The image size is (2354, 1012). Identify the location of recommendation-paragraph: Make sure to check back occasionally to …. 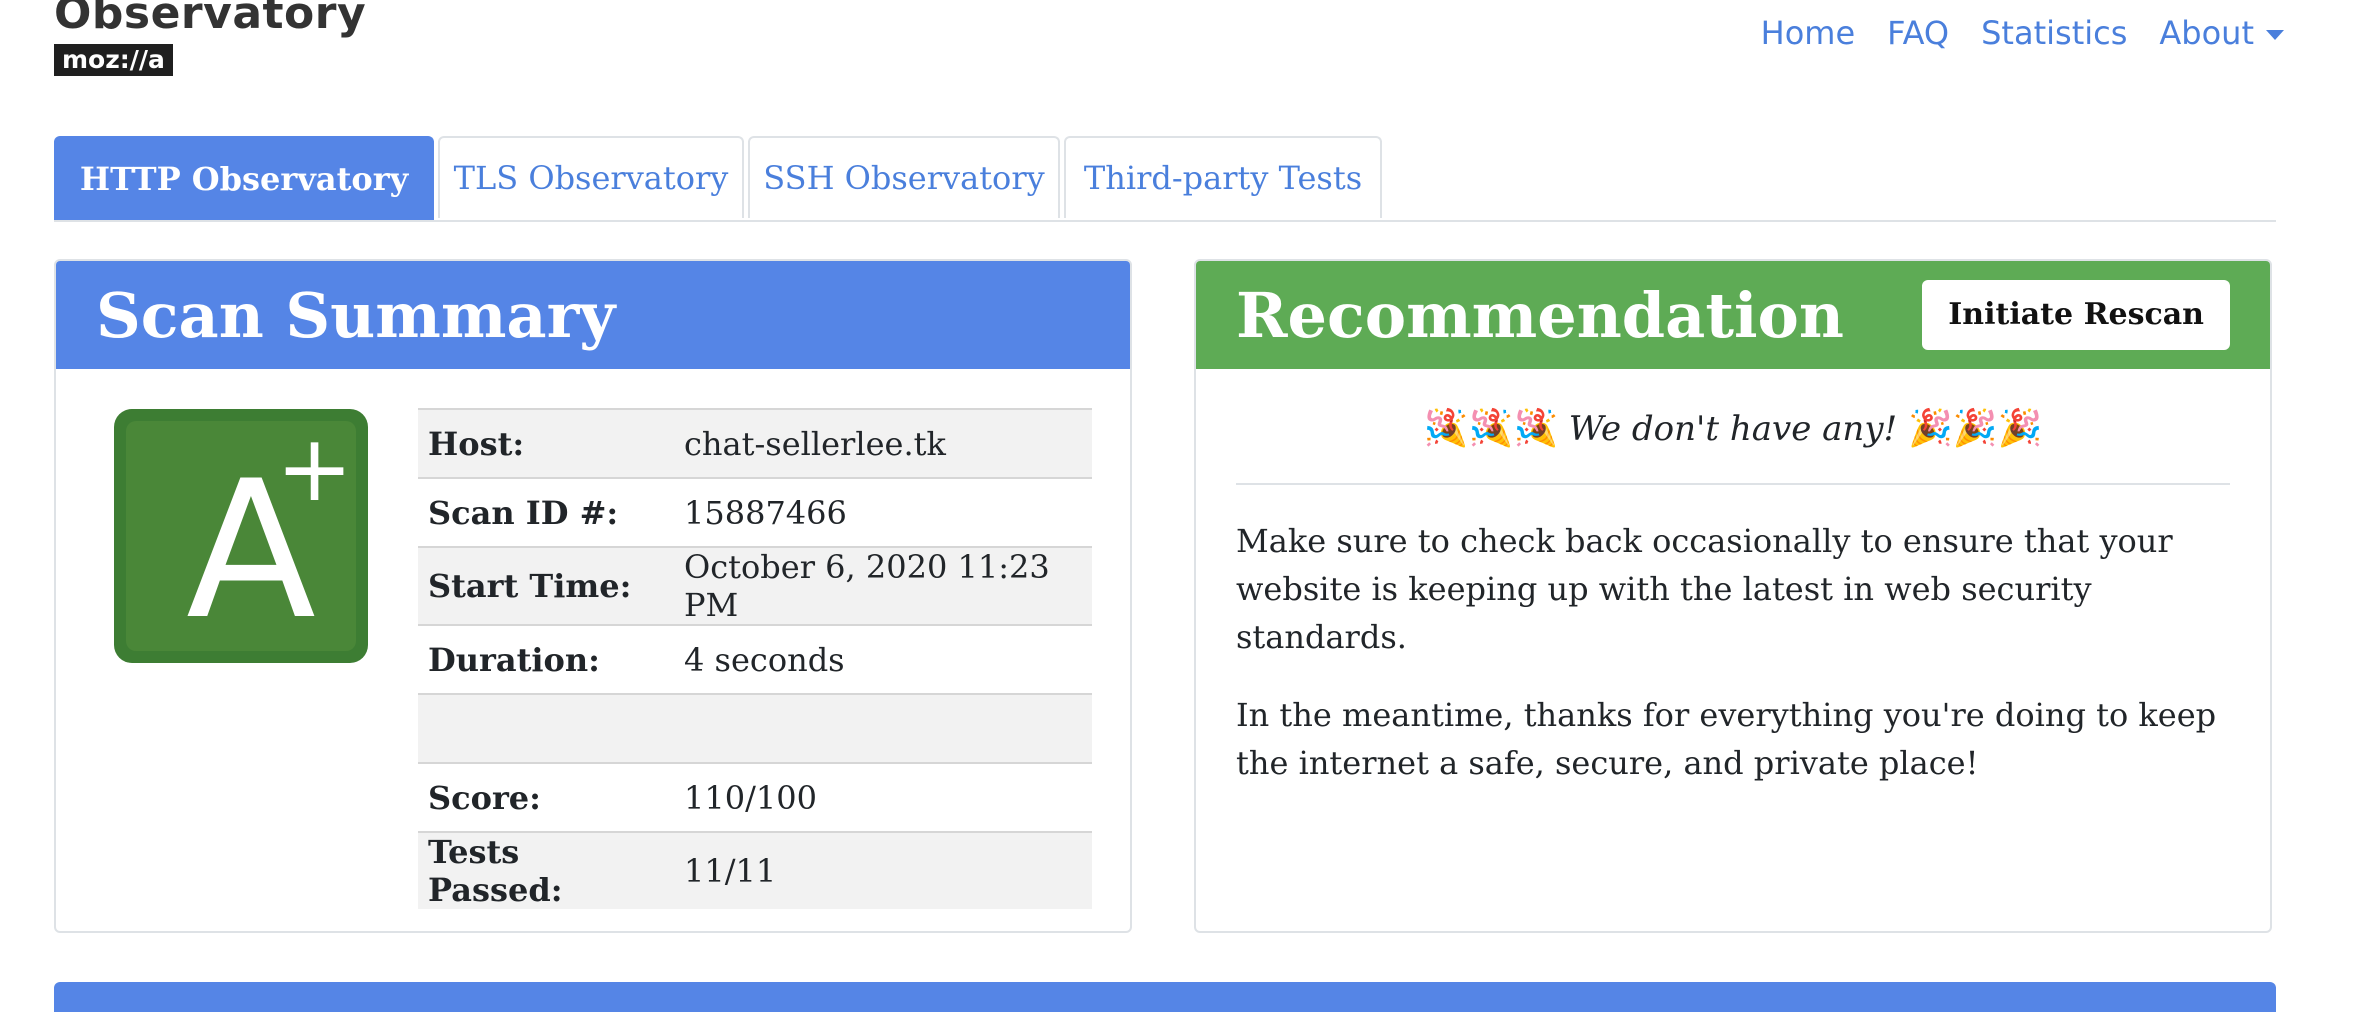
(1704, 589).